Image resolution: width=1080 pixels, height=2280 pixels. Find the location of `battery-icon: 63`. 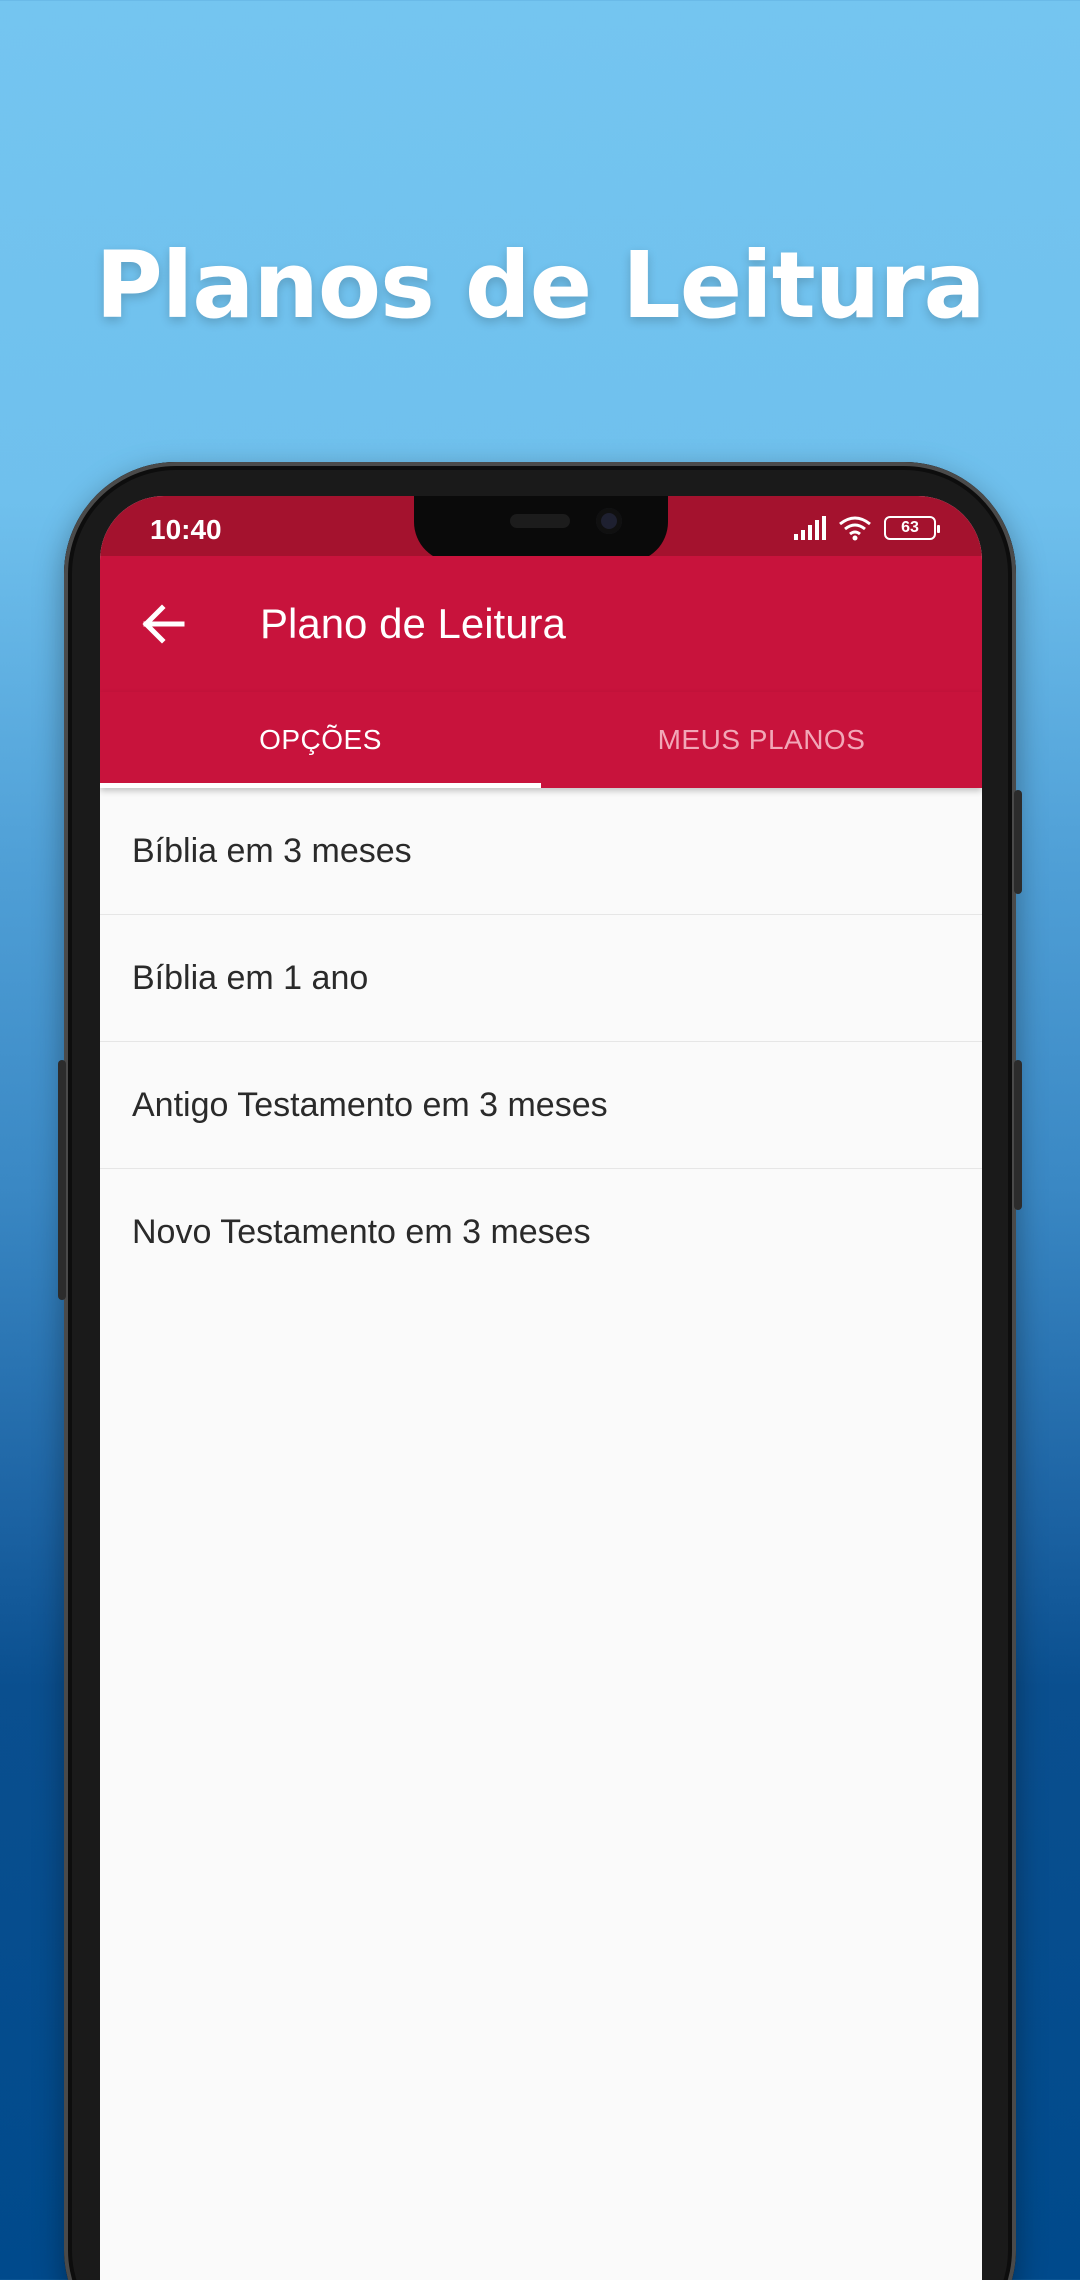

battery-icon: 63 is located at coordinates (912, 528).